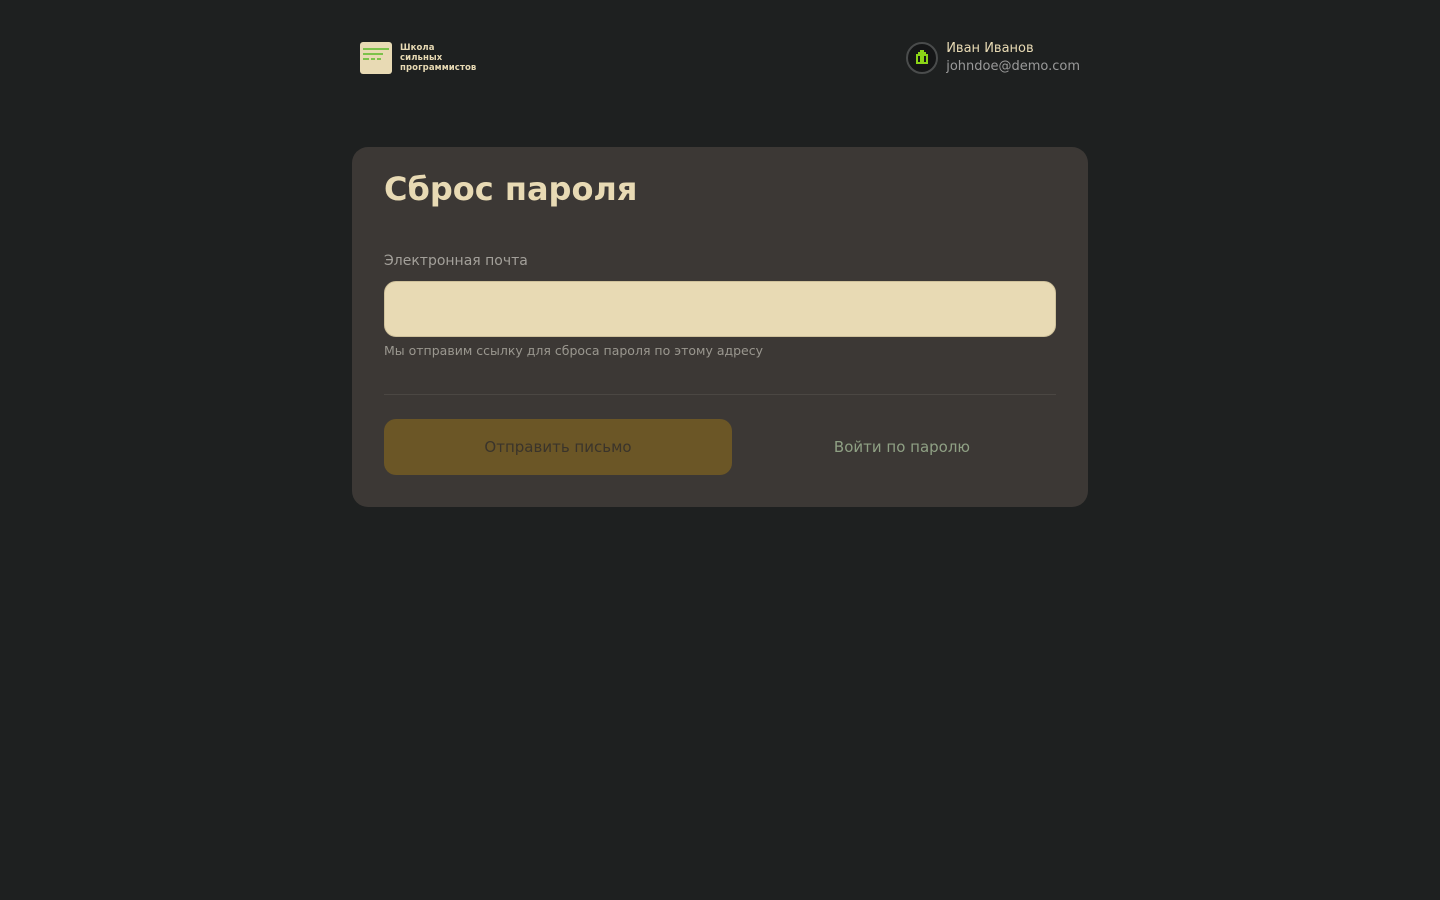 The image size is (1440, 900). Describe the element at coordinates (1013, 58) in the screenshot. I see `user-info: Иван Иванов johndoe@demo.com` at that location.